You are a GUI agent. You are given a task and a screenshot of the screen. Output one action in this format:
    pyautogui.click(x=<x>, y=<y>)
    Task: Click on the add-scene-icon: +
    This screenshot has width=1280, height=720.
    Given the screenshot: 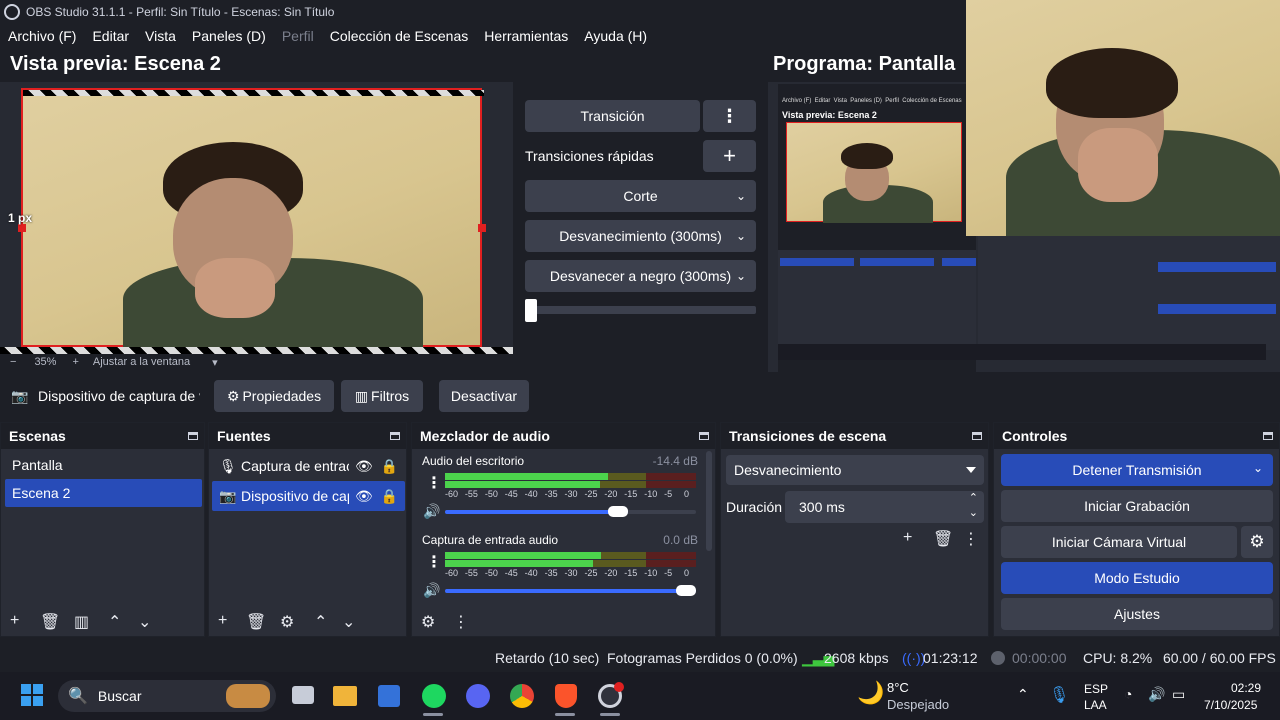 What is the action you would take?
    pyautogui.click(x=25, y=622)
    